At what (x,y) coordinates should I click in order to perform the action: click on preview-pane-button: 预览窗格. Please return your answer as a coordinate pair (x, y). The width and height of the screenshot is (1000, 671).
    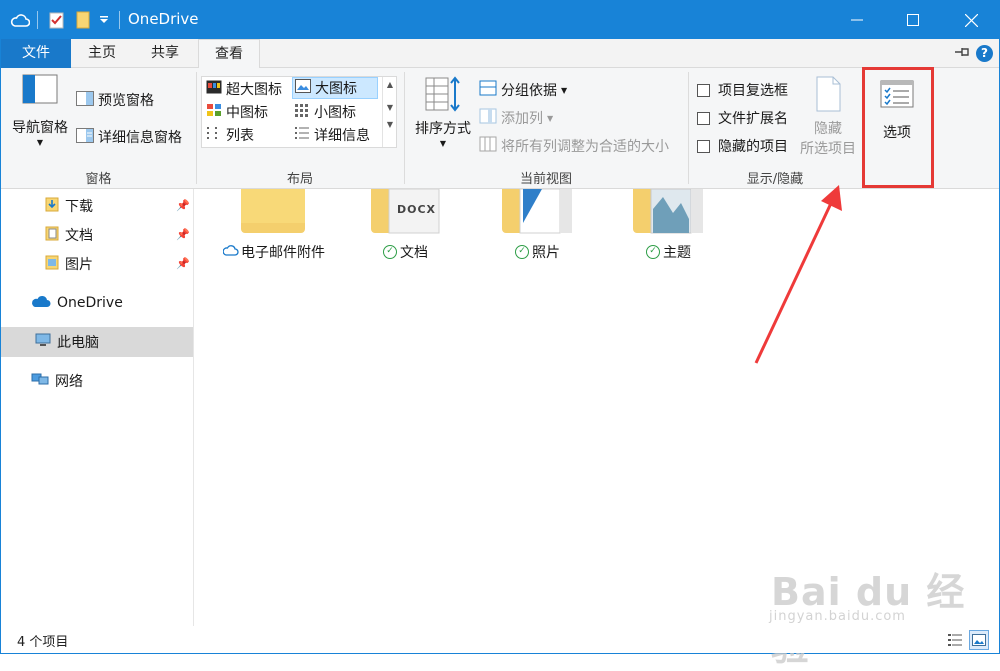
    Looking at the image, I should click on (115, 100).